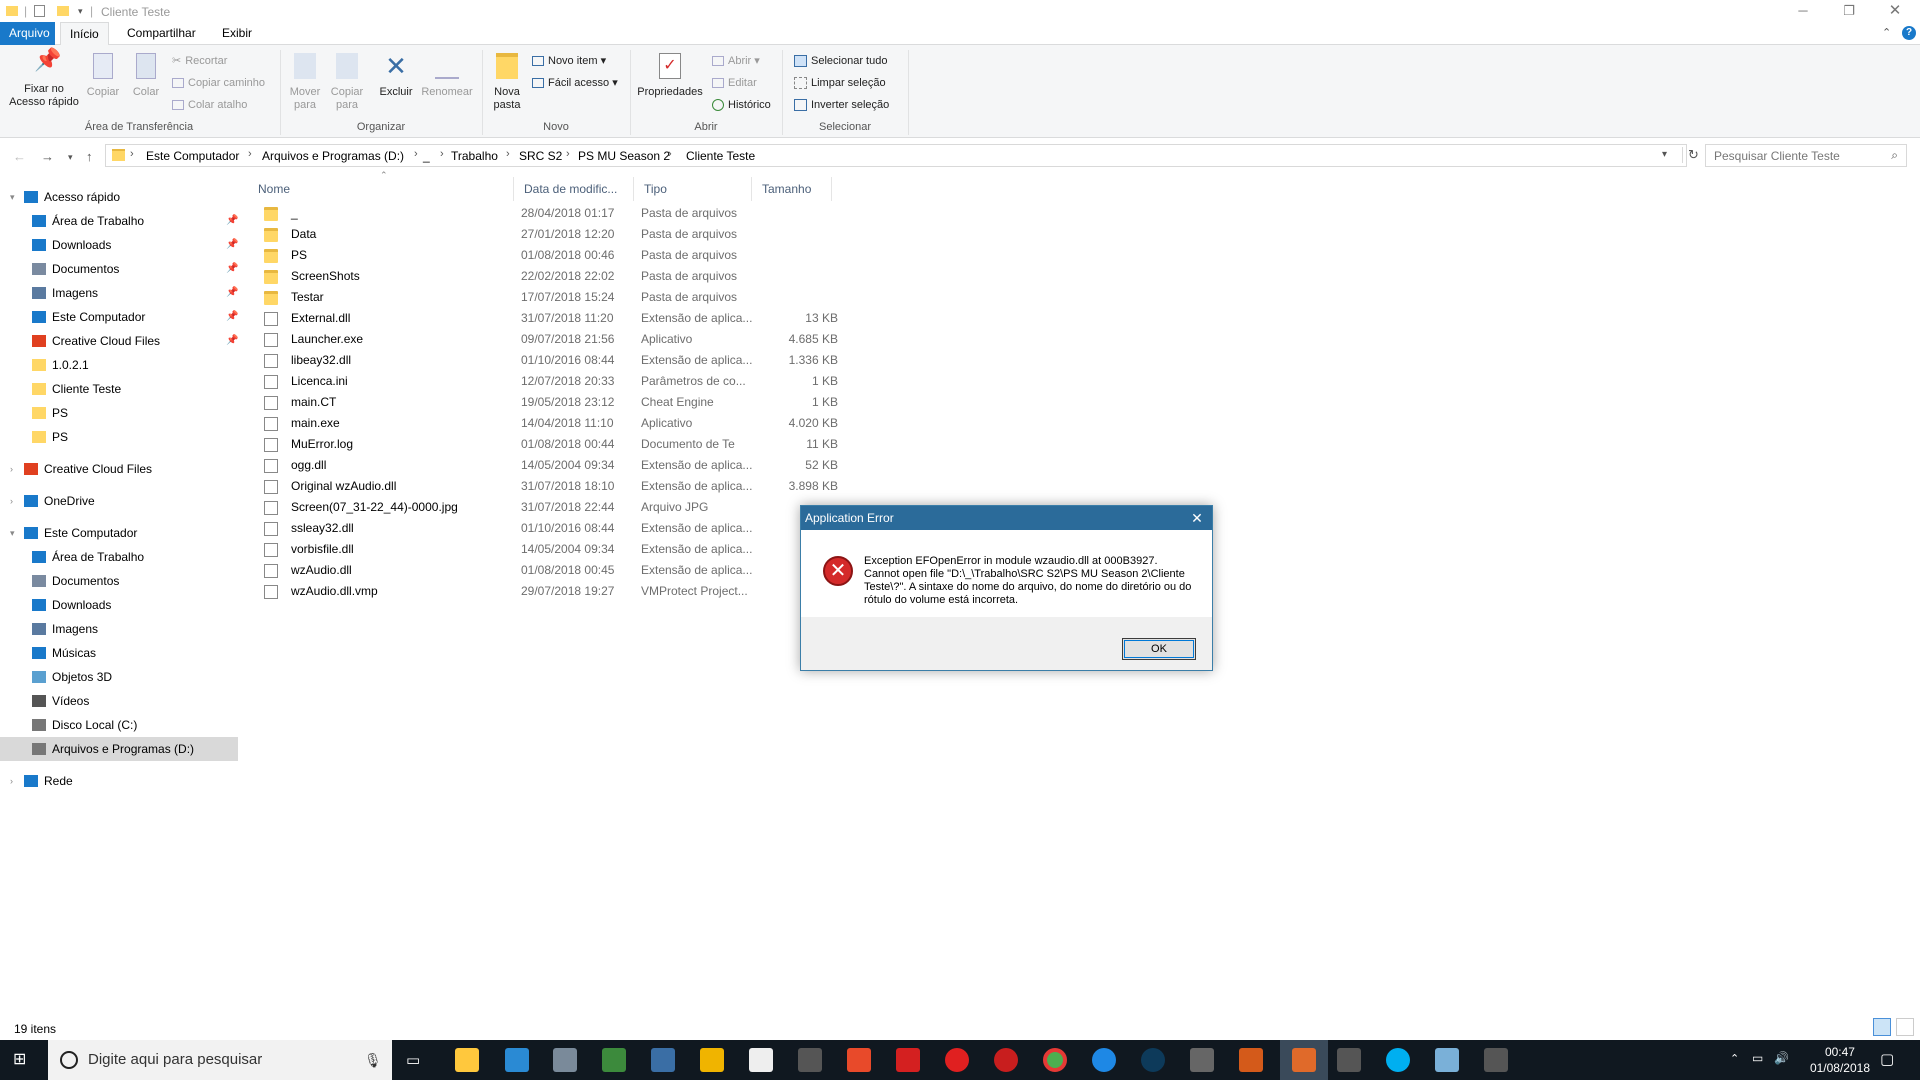 The width and height of the screenshot is (1920, 1080). I want to click on rx-app-icon, so click(1006, 1060).